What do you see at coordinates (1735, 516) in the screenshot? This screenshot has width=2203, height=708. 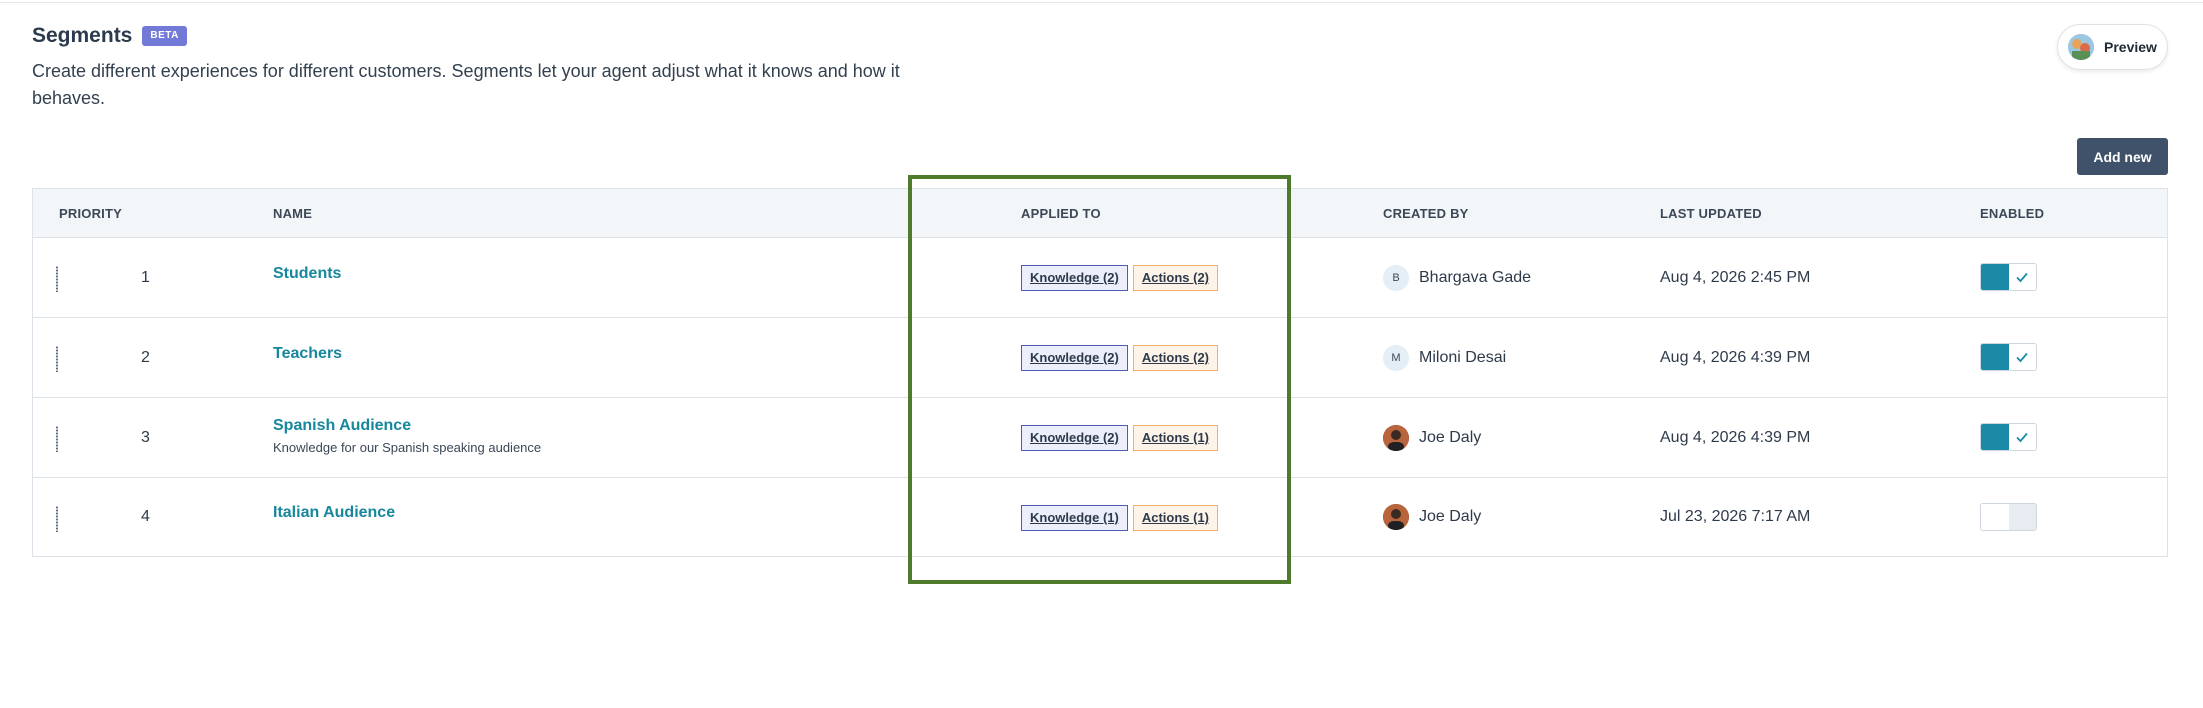 I see `last-updated-value: Jul 23, 2026 7:17 AM` at bounding box center [1735, 516].